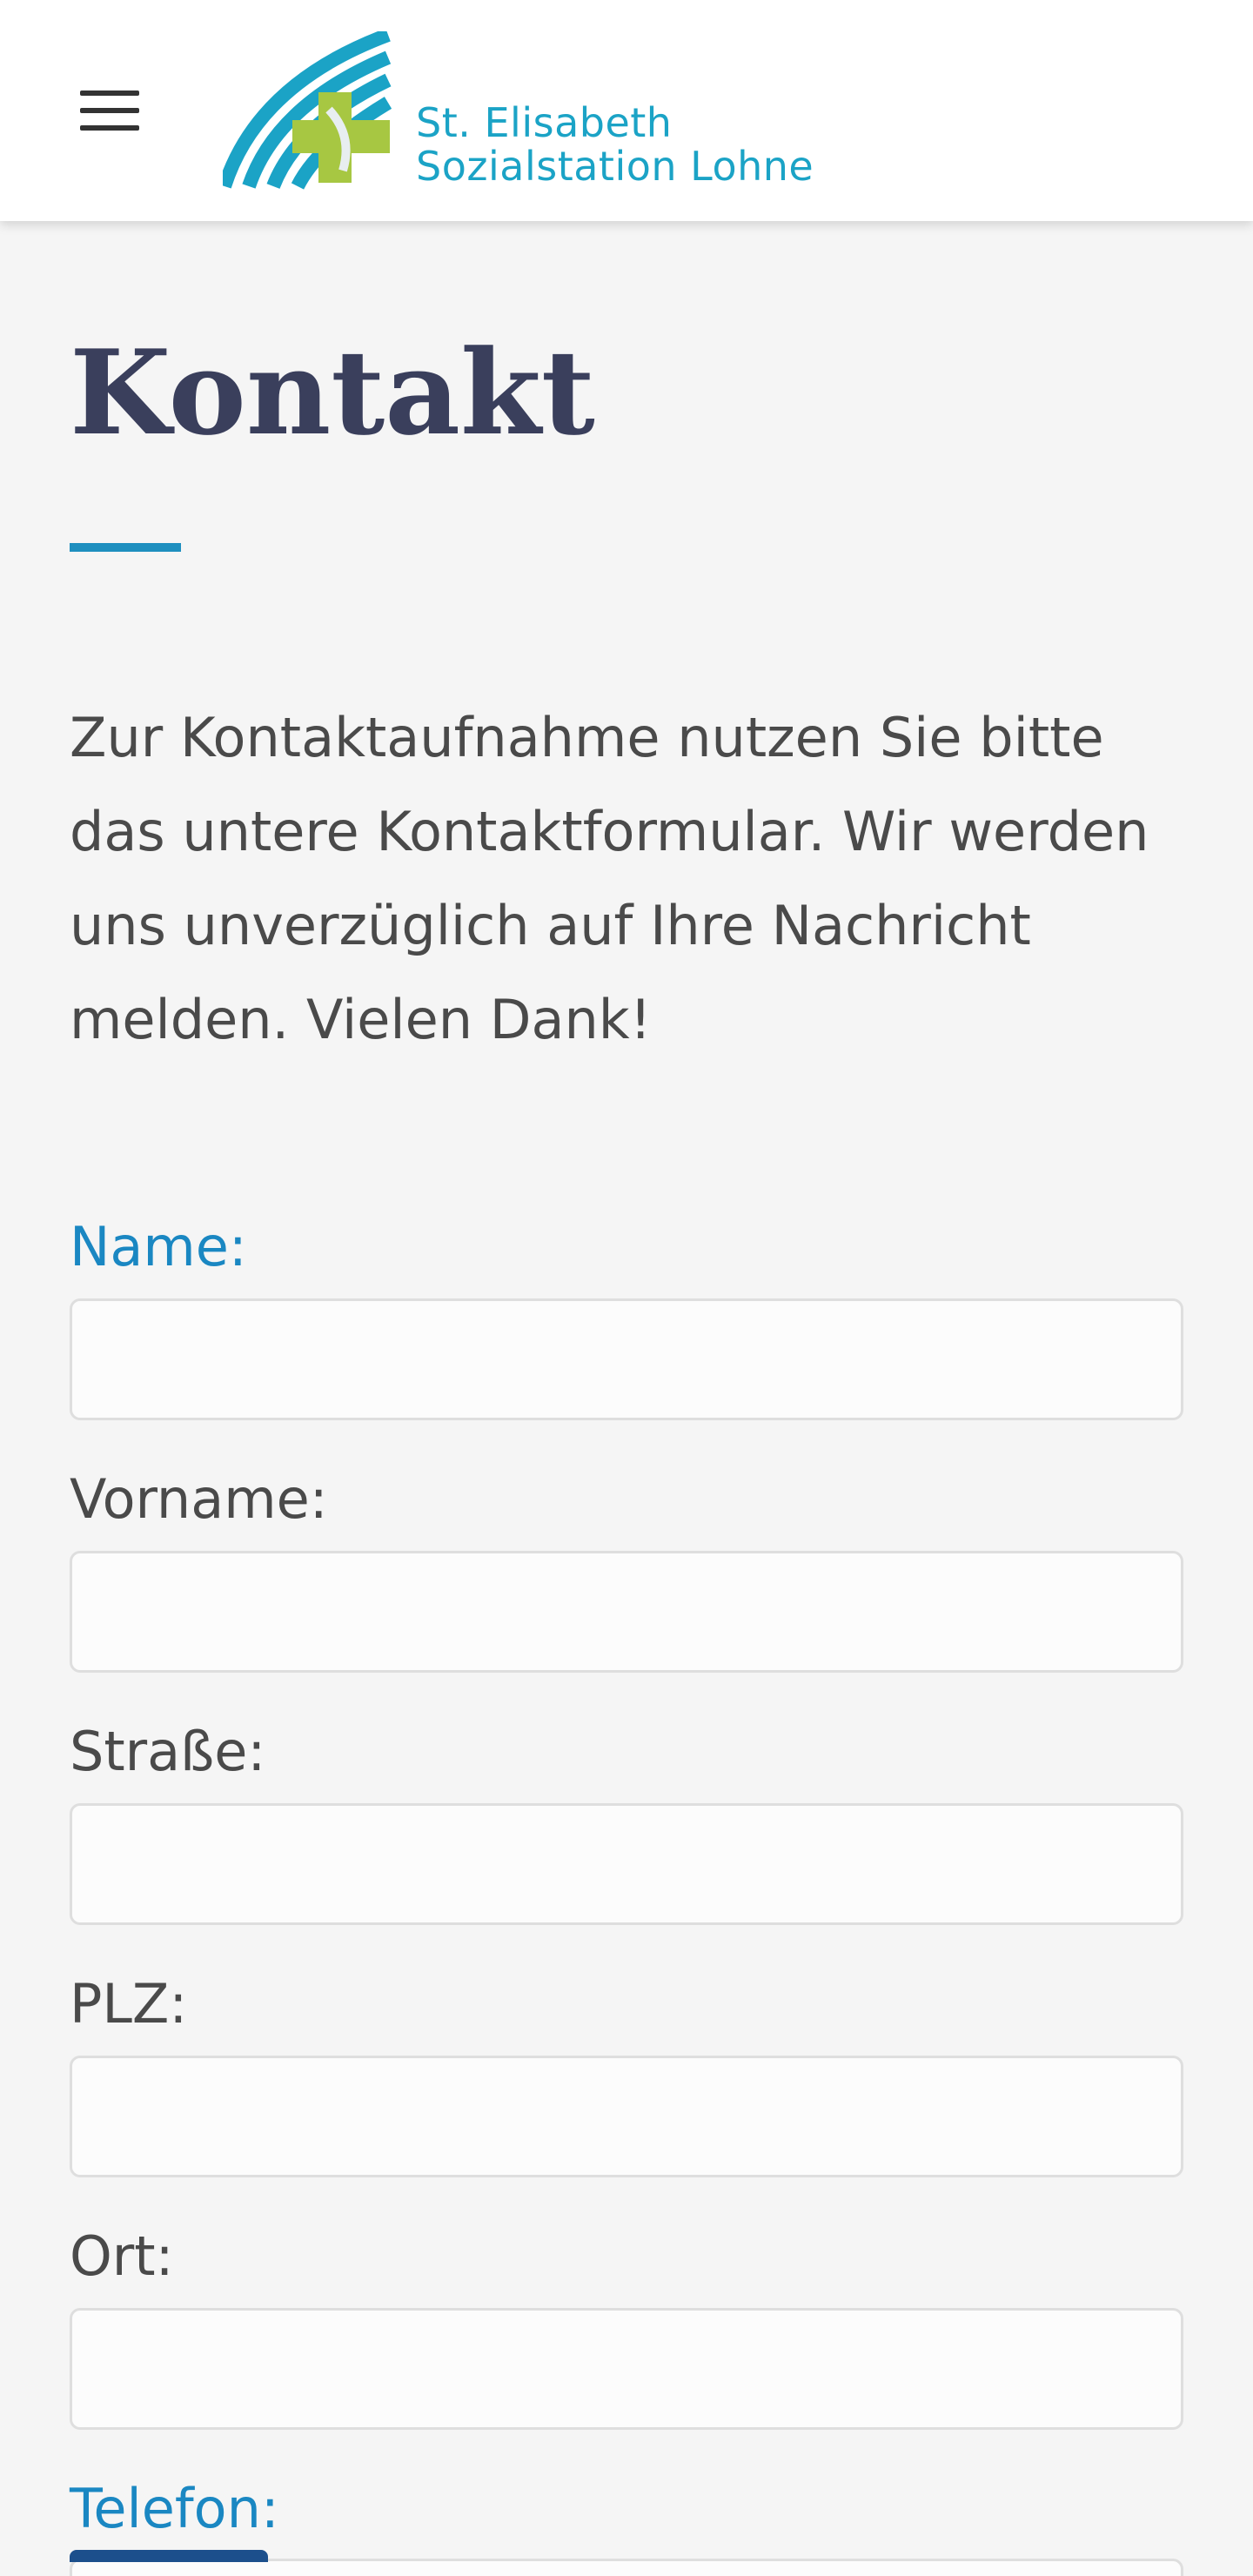  I want to click on telefon-focus-indicator, so click(169, 2556).